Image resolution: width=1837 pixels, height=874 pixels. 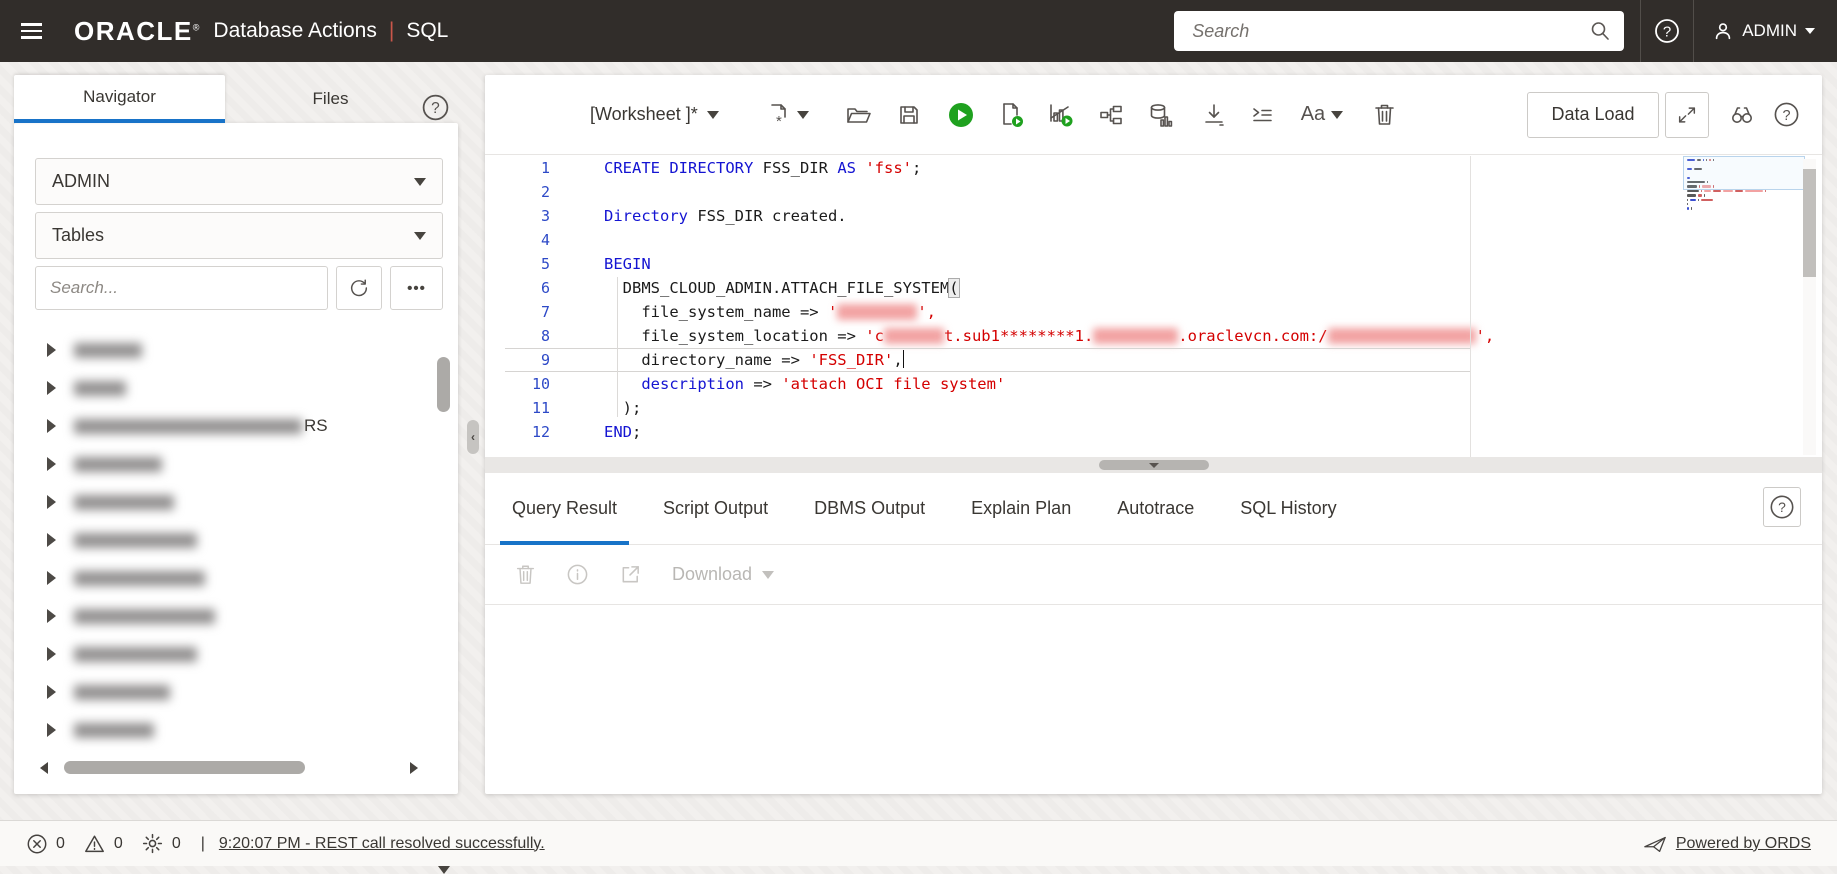 What do you see at coordinates (1153, 240) in the screenshot?
I see `code-line: 4` at bounding box center [1153, 240].